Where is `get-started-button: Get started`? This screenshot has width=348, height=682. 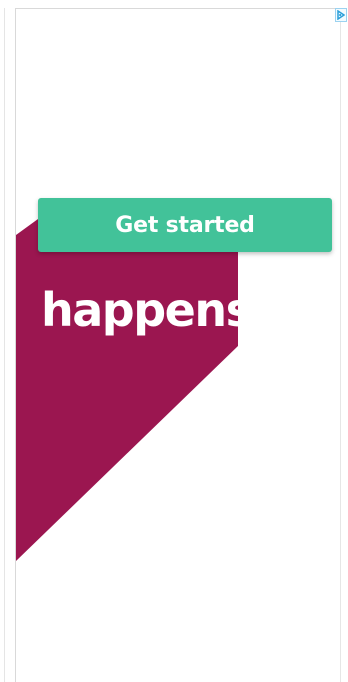 get-started-button: Get started is located at coordinates (185, 225).